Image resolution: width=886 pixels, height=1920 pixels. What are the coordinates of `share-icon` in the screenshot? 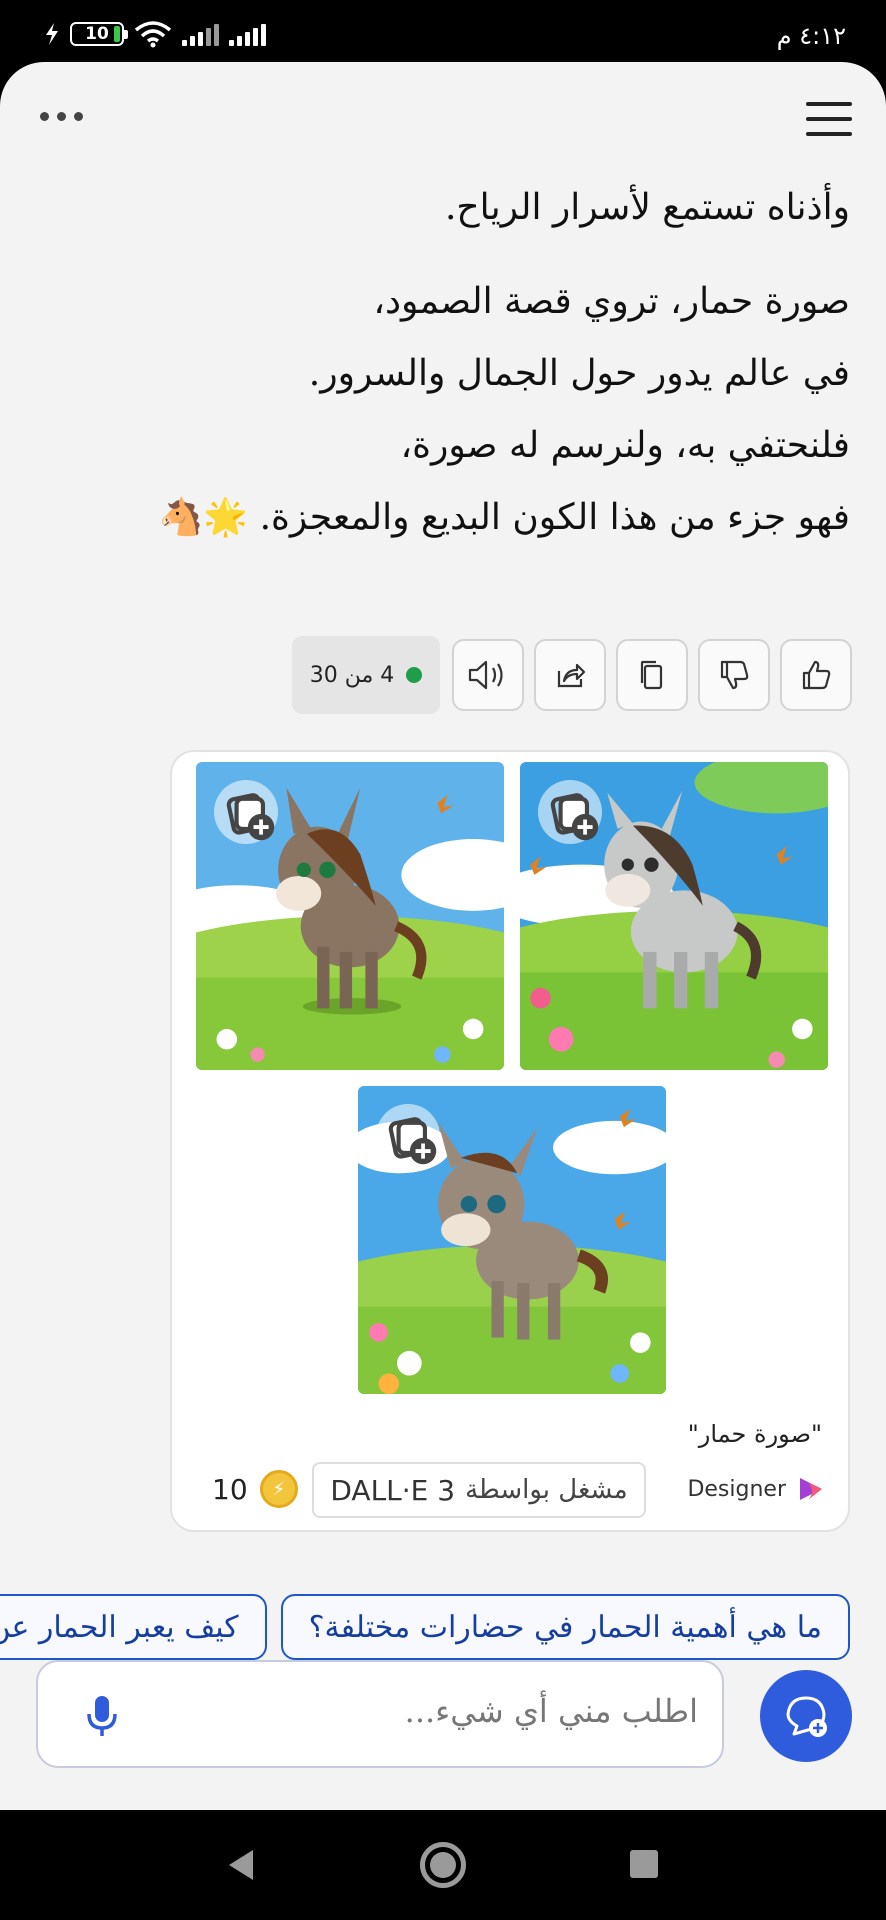 It's located at (571, 675).